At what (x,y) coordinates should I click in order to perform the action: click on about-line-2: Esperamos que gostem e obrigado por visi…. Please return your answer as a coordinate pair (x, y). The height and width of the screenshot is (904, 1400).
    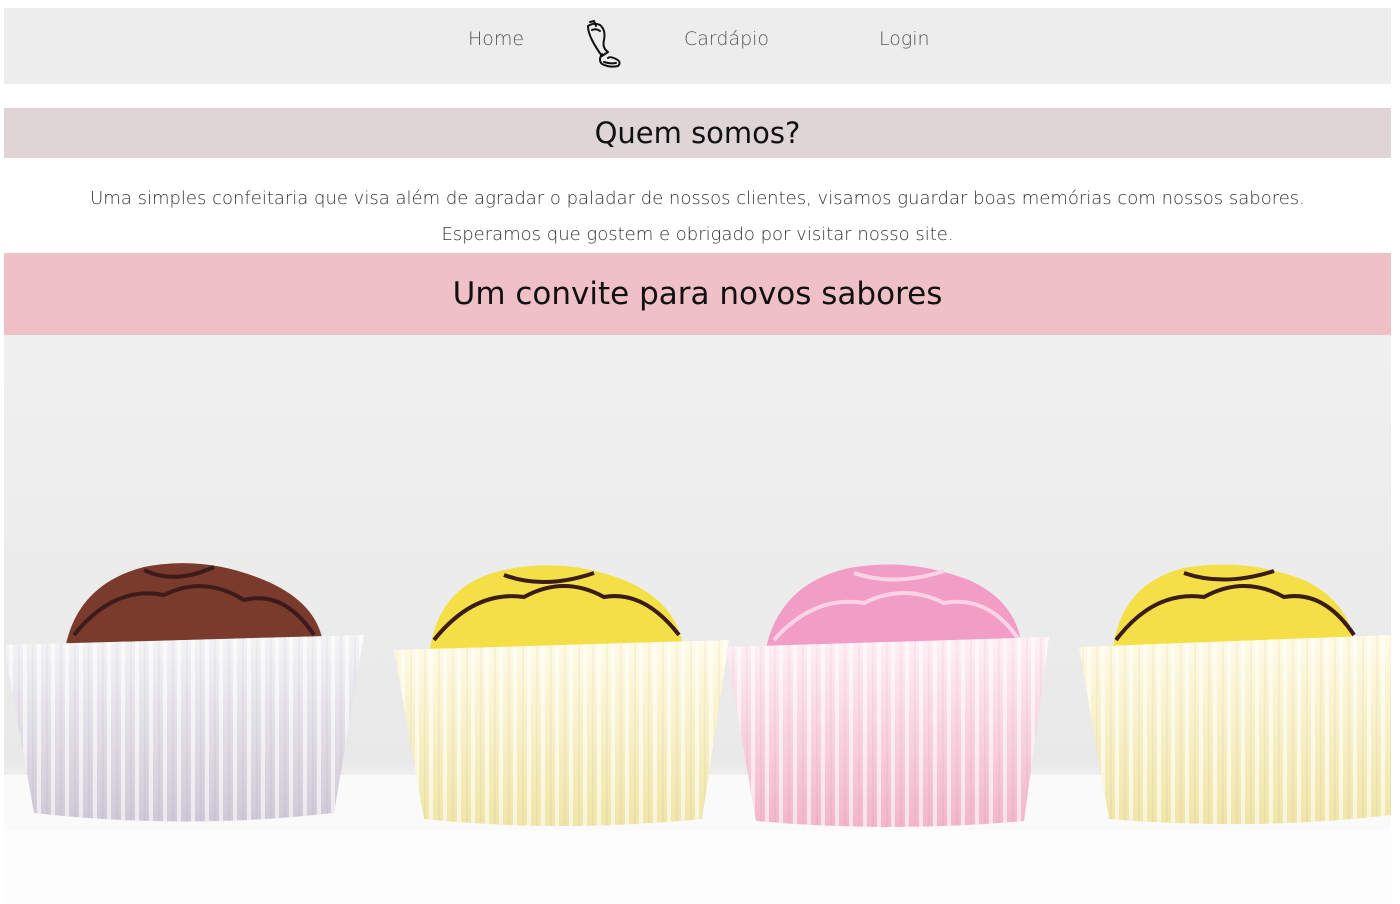
    Looking at the image, I should click on (697, 234).